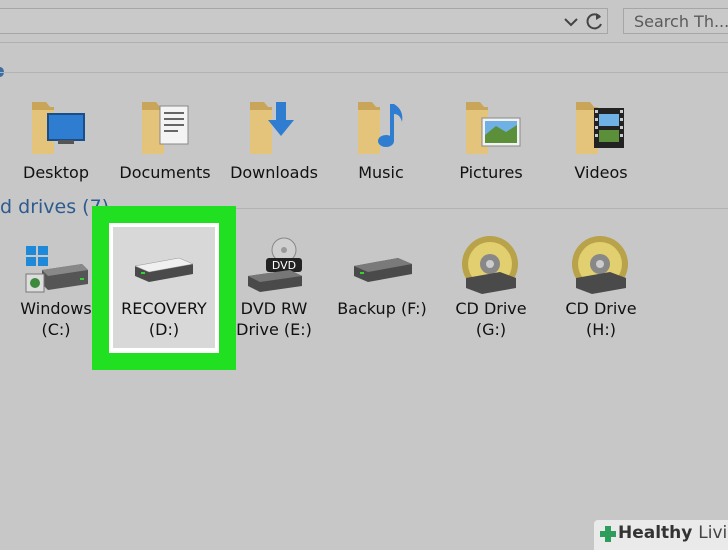  What do you see at coordinates (491, 172) in the screenshot?
I see `folder-label: Pictures` at bounding box center [491, 172].